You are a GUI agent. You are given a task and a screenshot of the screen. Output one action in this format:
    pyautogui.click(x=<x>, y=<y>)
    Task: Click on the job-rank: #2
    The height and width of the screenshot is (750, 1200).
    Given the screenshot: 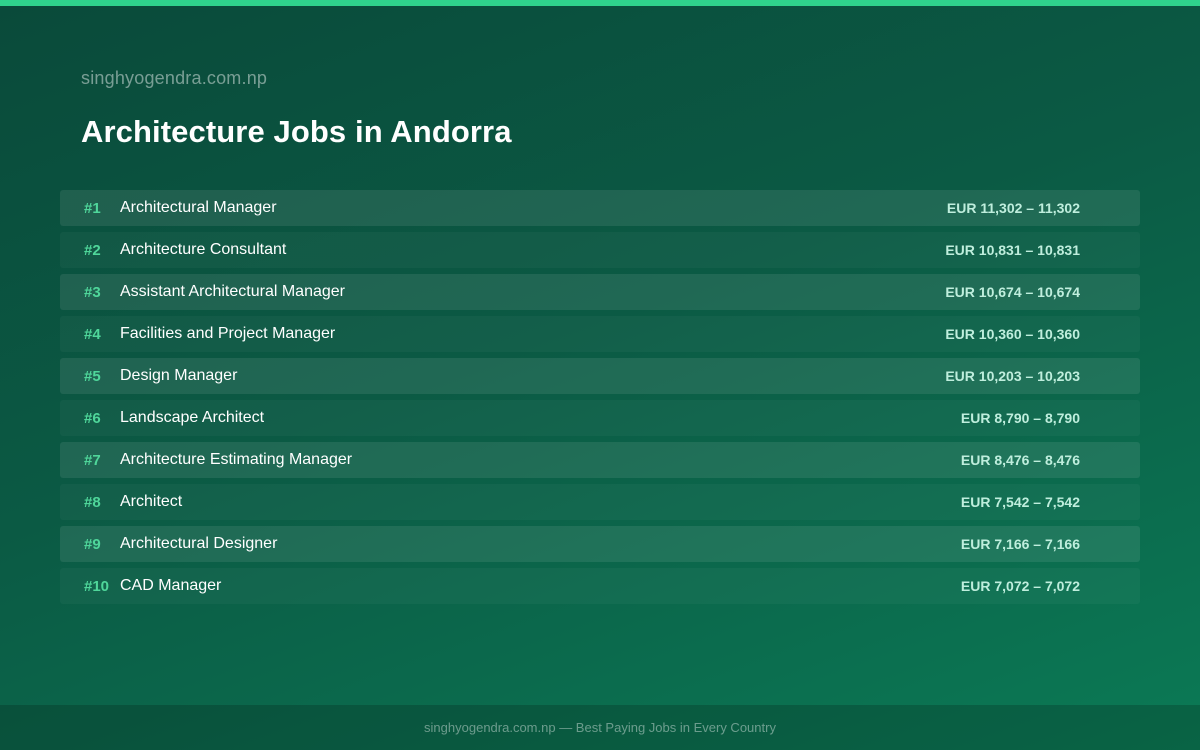 What is the action you would take?
    pyautogui.click(x=92, y=250)
    